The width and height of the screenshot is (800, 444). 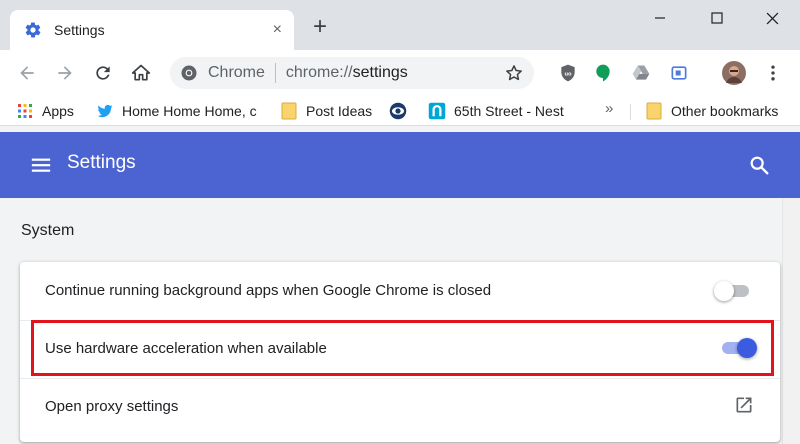 I want to click on setting-label: Open proxy settings, so click(x=112, y=406).